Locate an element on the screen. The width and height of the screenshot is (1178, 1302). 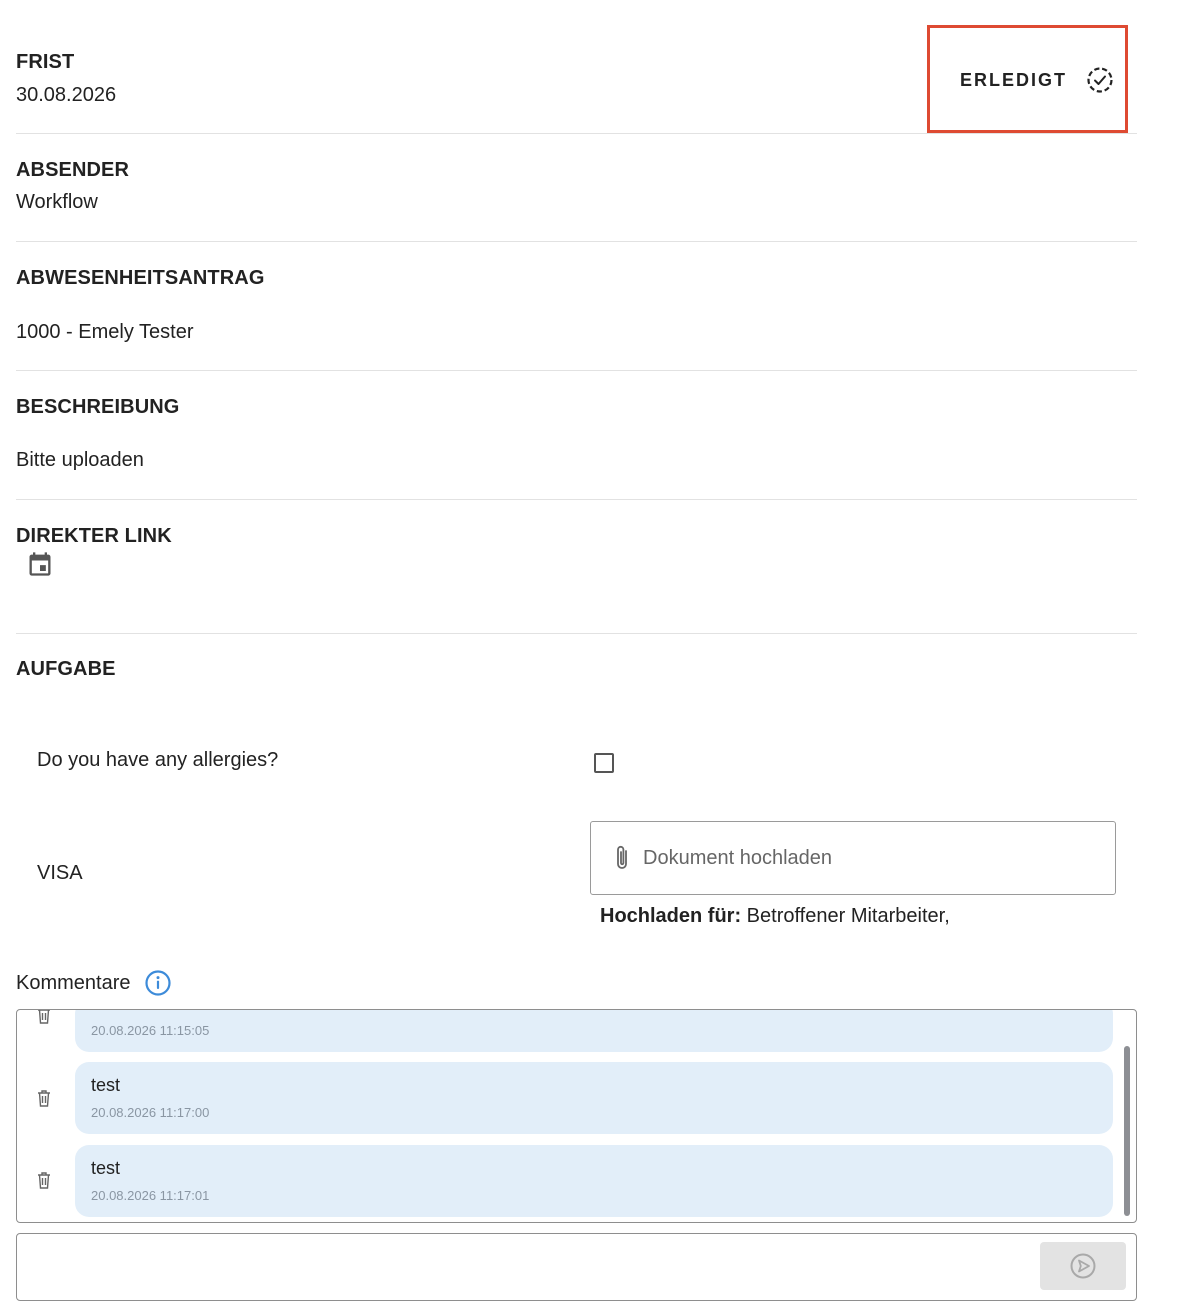
send-button is located at coordinates (1083, 1266).